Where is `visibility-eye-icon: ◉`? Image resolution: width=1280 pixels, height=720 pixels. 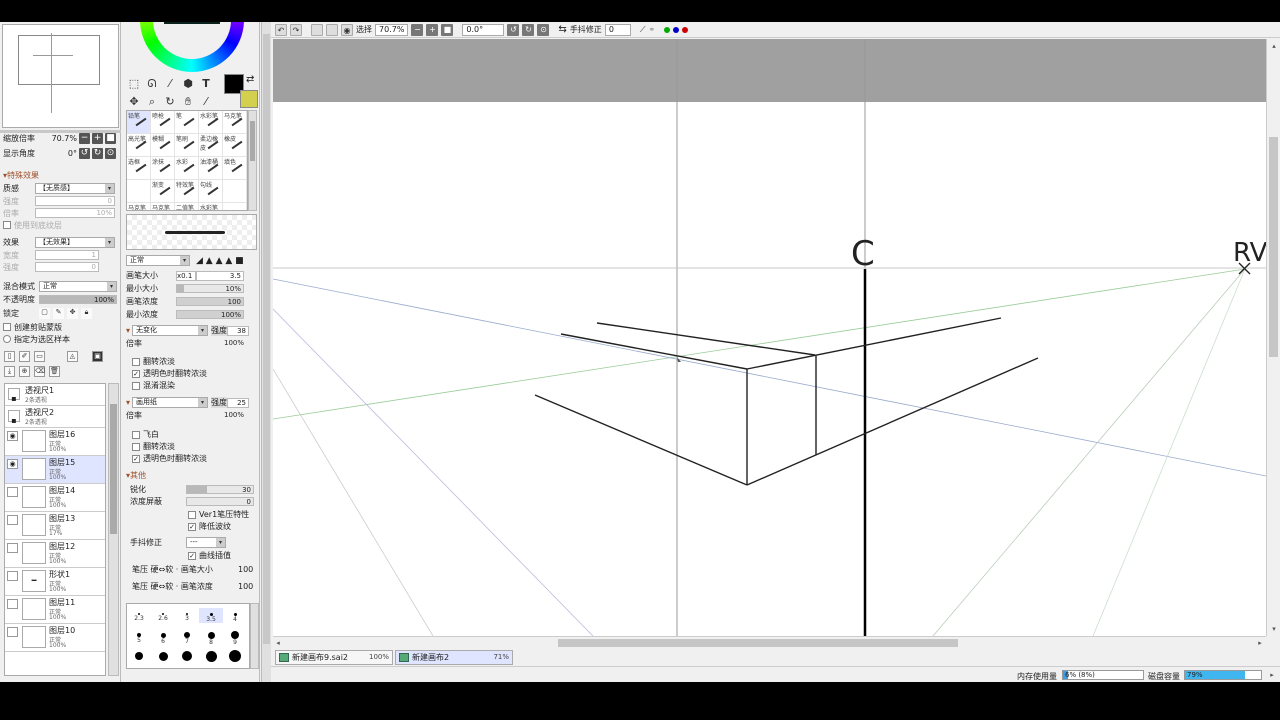 visibility-eye-icon: ◉ is located at coordinates (12, 436).